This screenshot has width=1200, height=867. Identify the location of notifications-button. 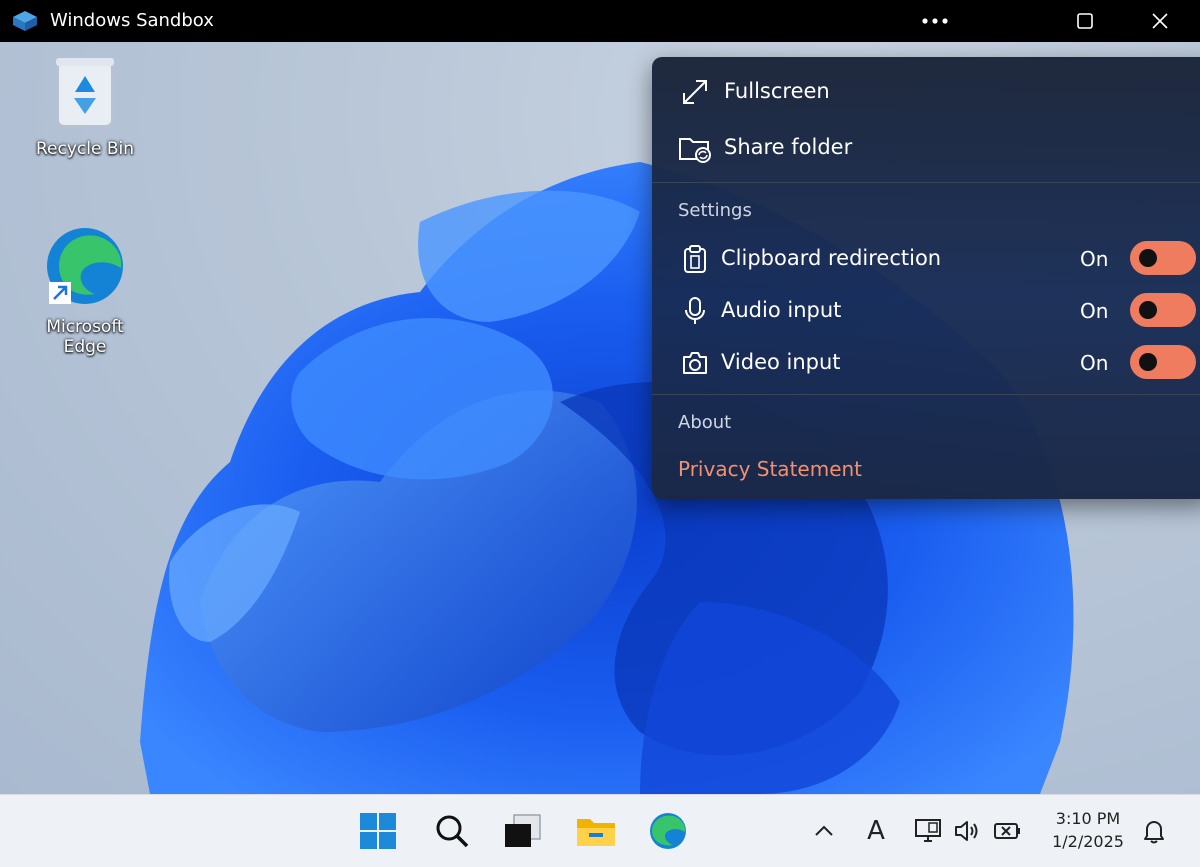
(1154, 831).